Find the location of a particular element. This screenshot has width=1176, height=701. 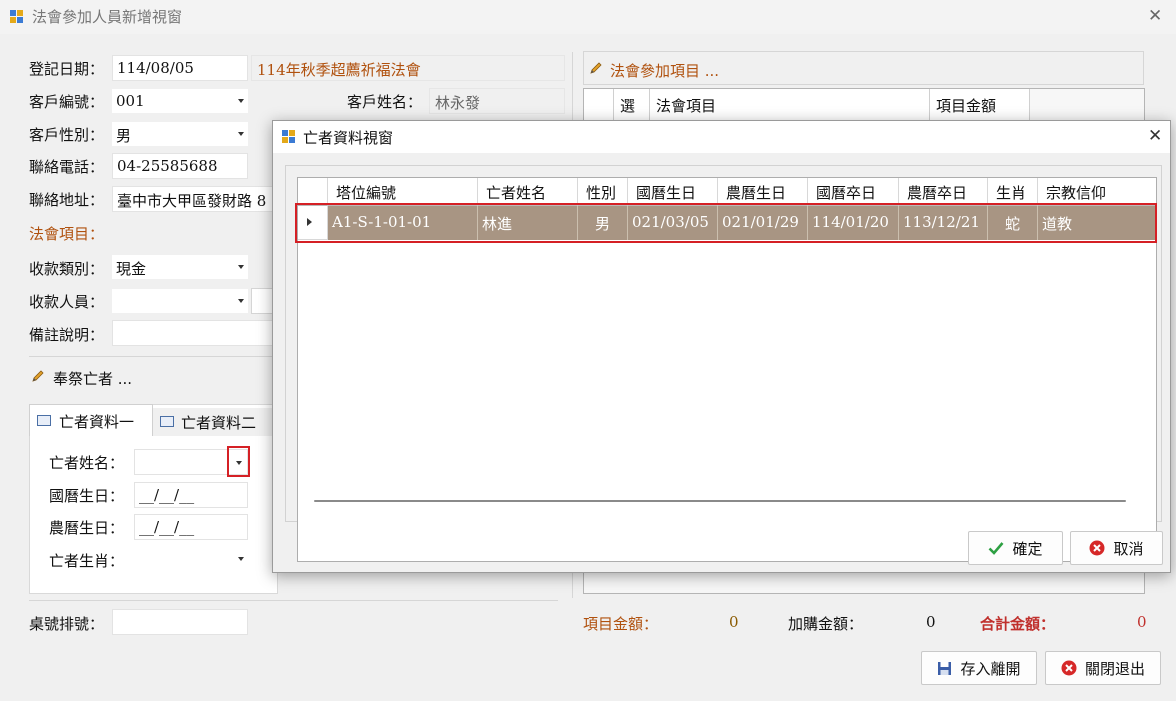

zodiac-combo is located at coordinates (191, 559).